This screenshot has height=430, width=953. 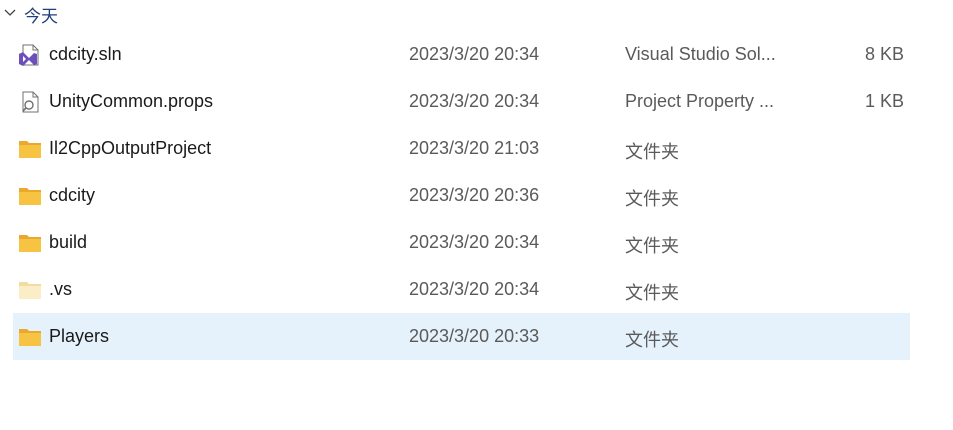 I want to click on file-name: cdcity, so click(x=72, y=195).